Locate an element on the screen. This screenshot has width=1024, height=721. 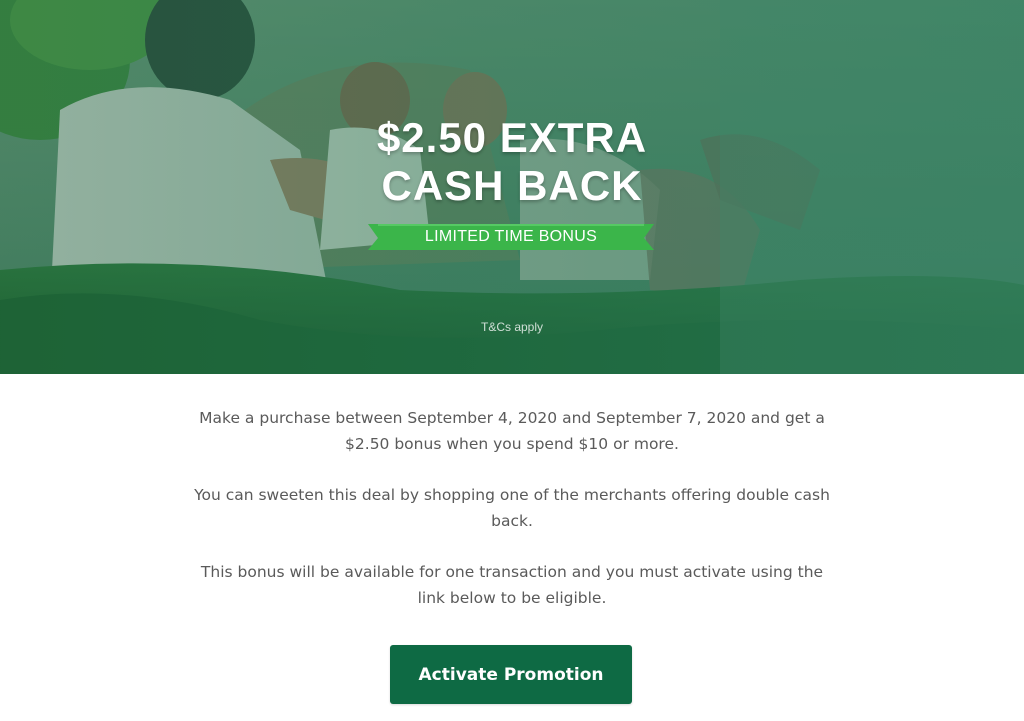
ribbon-label: LIMITED TIME BONUS is located at coordinates (511, 236).